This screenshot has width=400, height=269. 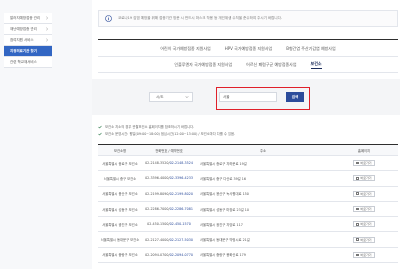 I want to click on sidebar-item-allergy: 알러지예방접종 관리, so click(x=28, y=18).